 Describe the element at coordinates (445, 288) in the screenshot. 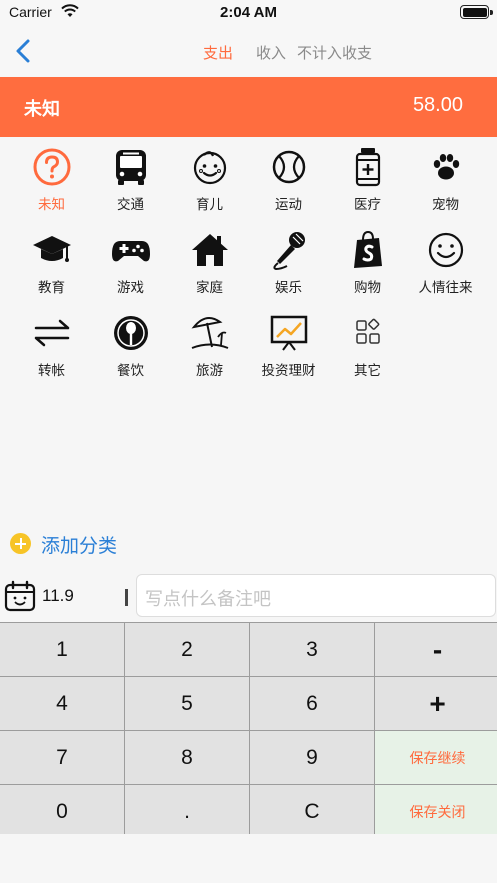

I see `category-label: 人情往来` at that location.